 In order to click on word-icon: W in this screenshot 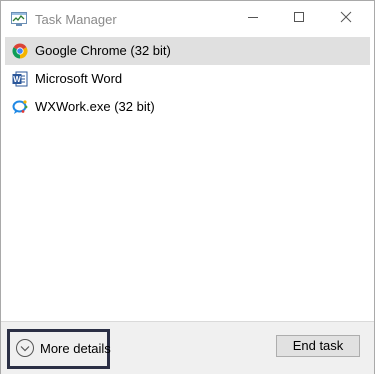, I will do `click(20, 79)`.